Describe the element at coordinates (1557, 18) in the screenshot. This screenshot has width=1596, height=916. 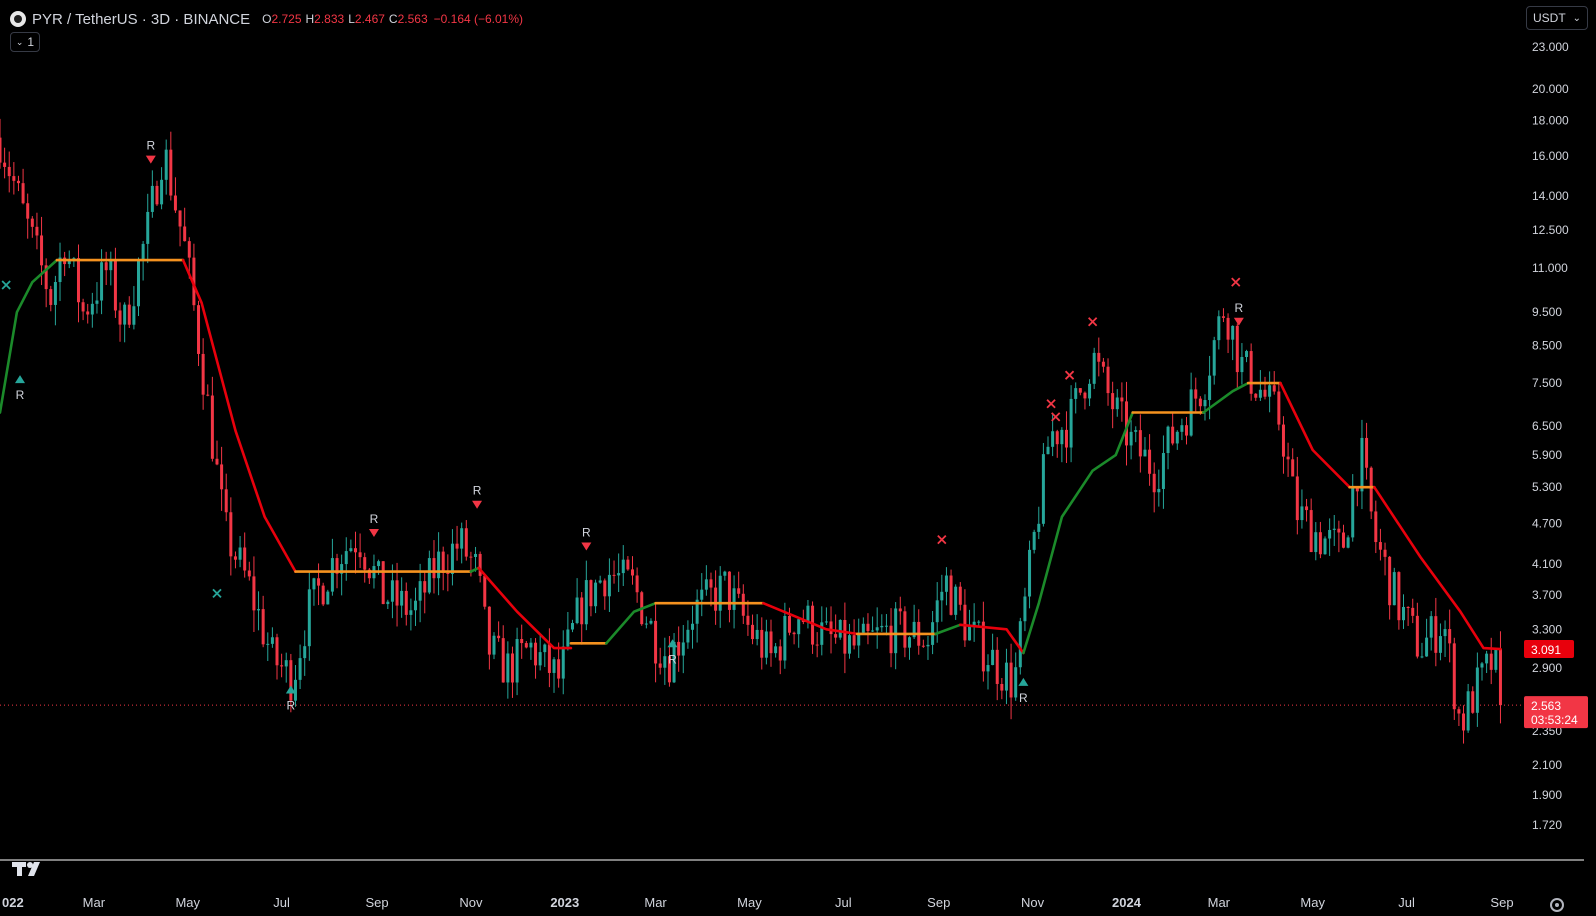
I see `currency-select: USDT ⌄` at that location.